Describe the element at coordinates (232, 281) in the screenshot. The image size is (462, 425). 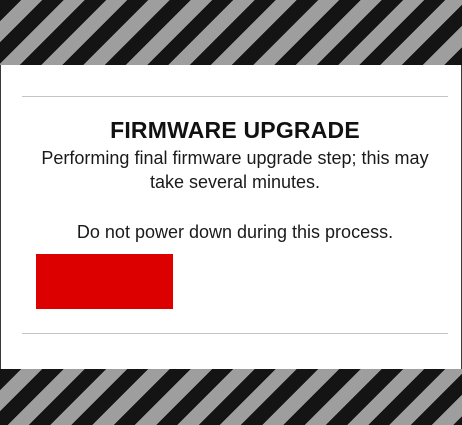
I see `progress-bar` at that location.